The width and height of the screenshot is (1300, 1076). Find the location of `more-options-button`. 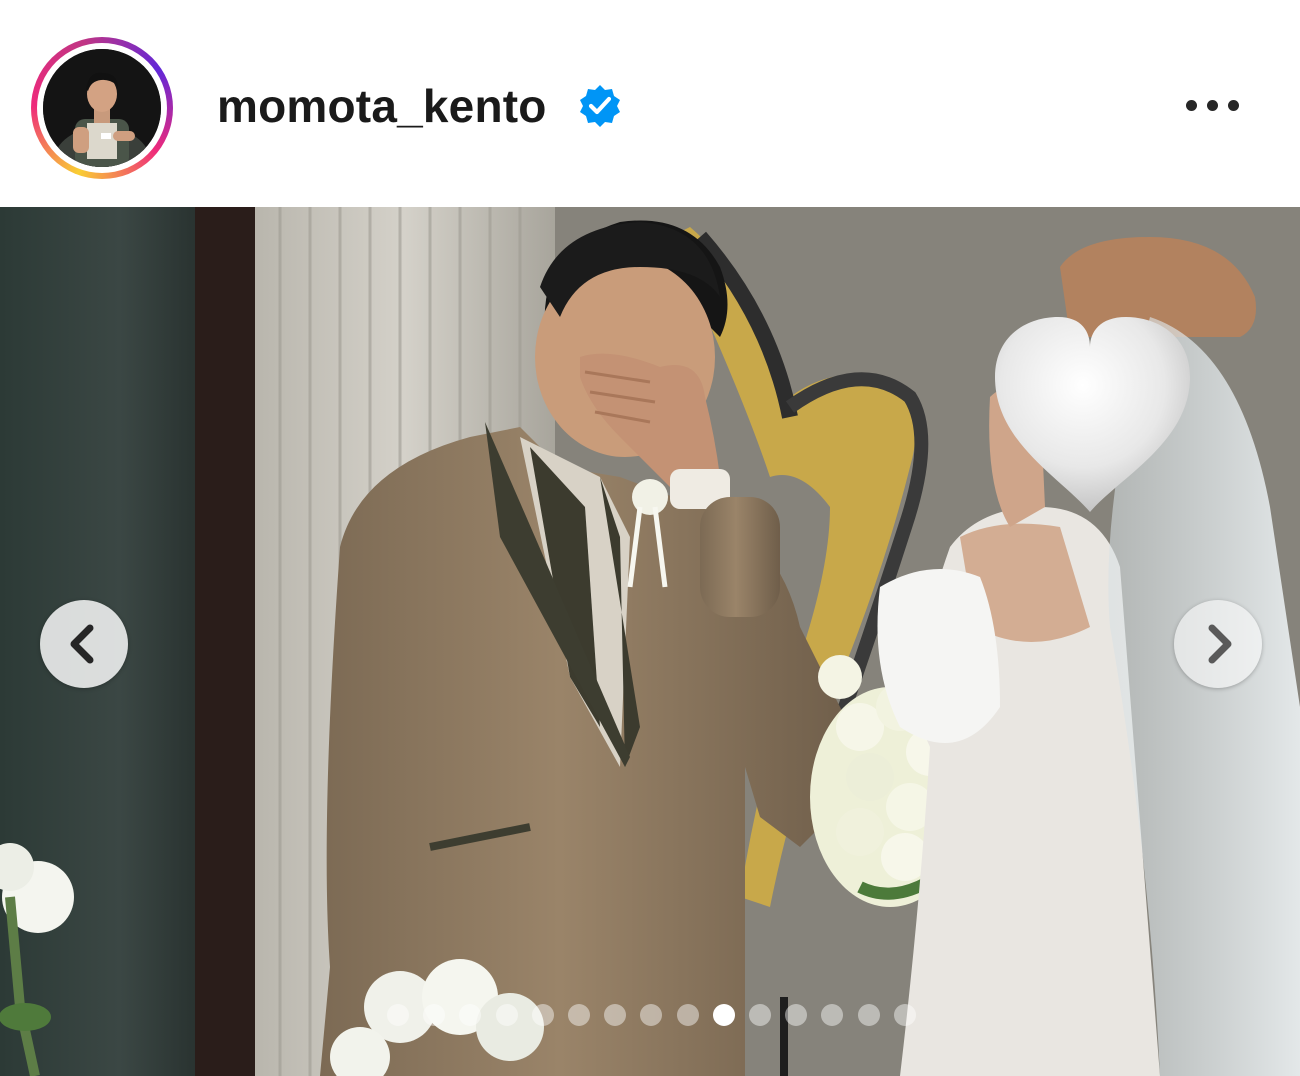

more-options-button is located at coordinates (1213, 105).